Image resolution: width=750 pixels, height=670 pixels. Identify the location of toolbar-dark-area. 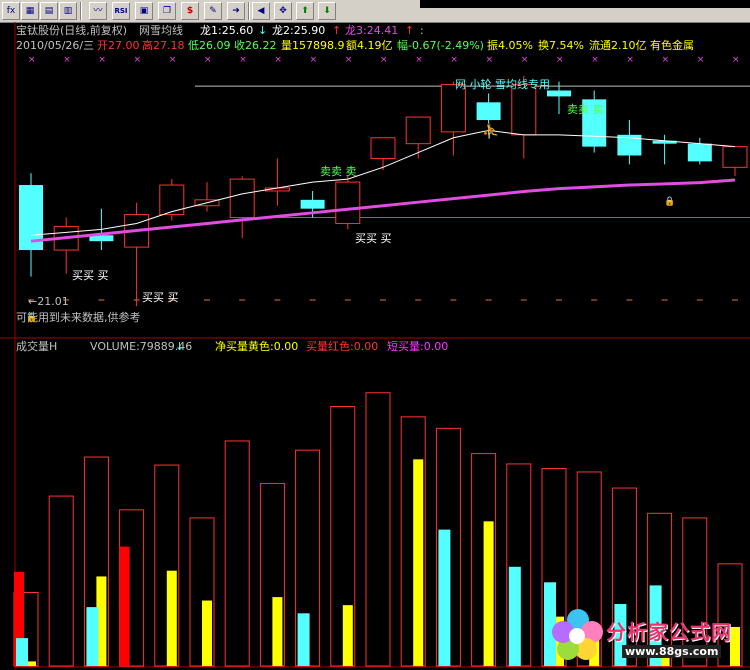
(585, 4).